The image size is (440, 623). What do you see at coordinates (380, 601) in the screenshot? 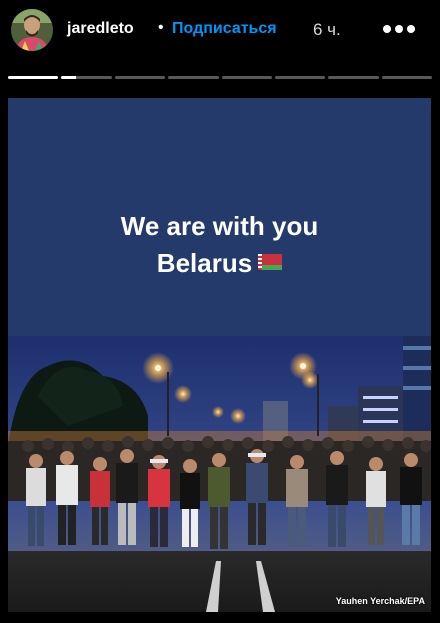
I see `photo-credit: Yauhen Yerchak/EPA` at bounding box center [380, 601].